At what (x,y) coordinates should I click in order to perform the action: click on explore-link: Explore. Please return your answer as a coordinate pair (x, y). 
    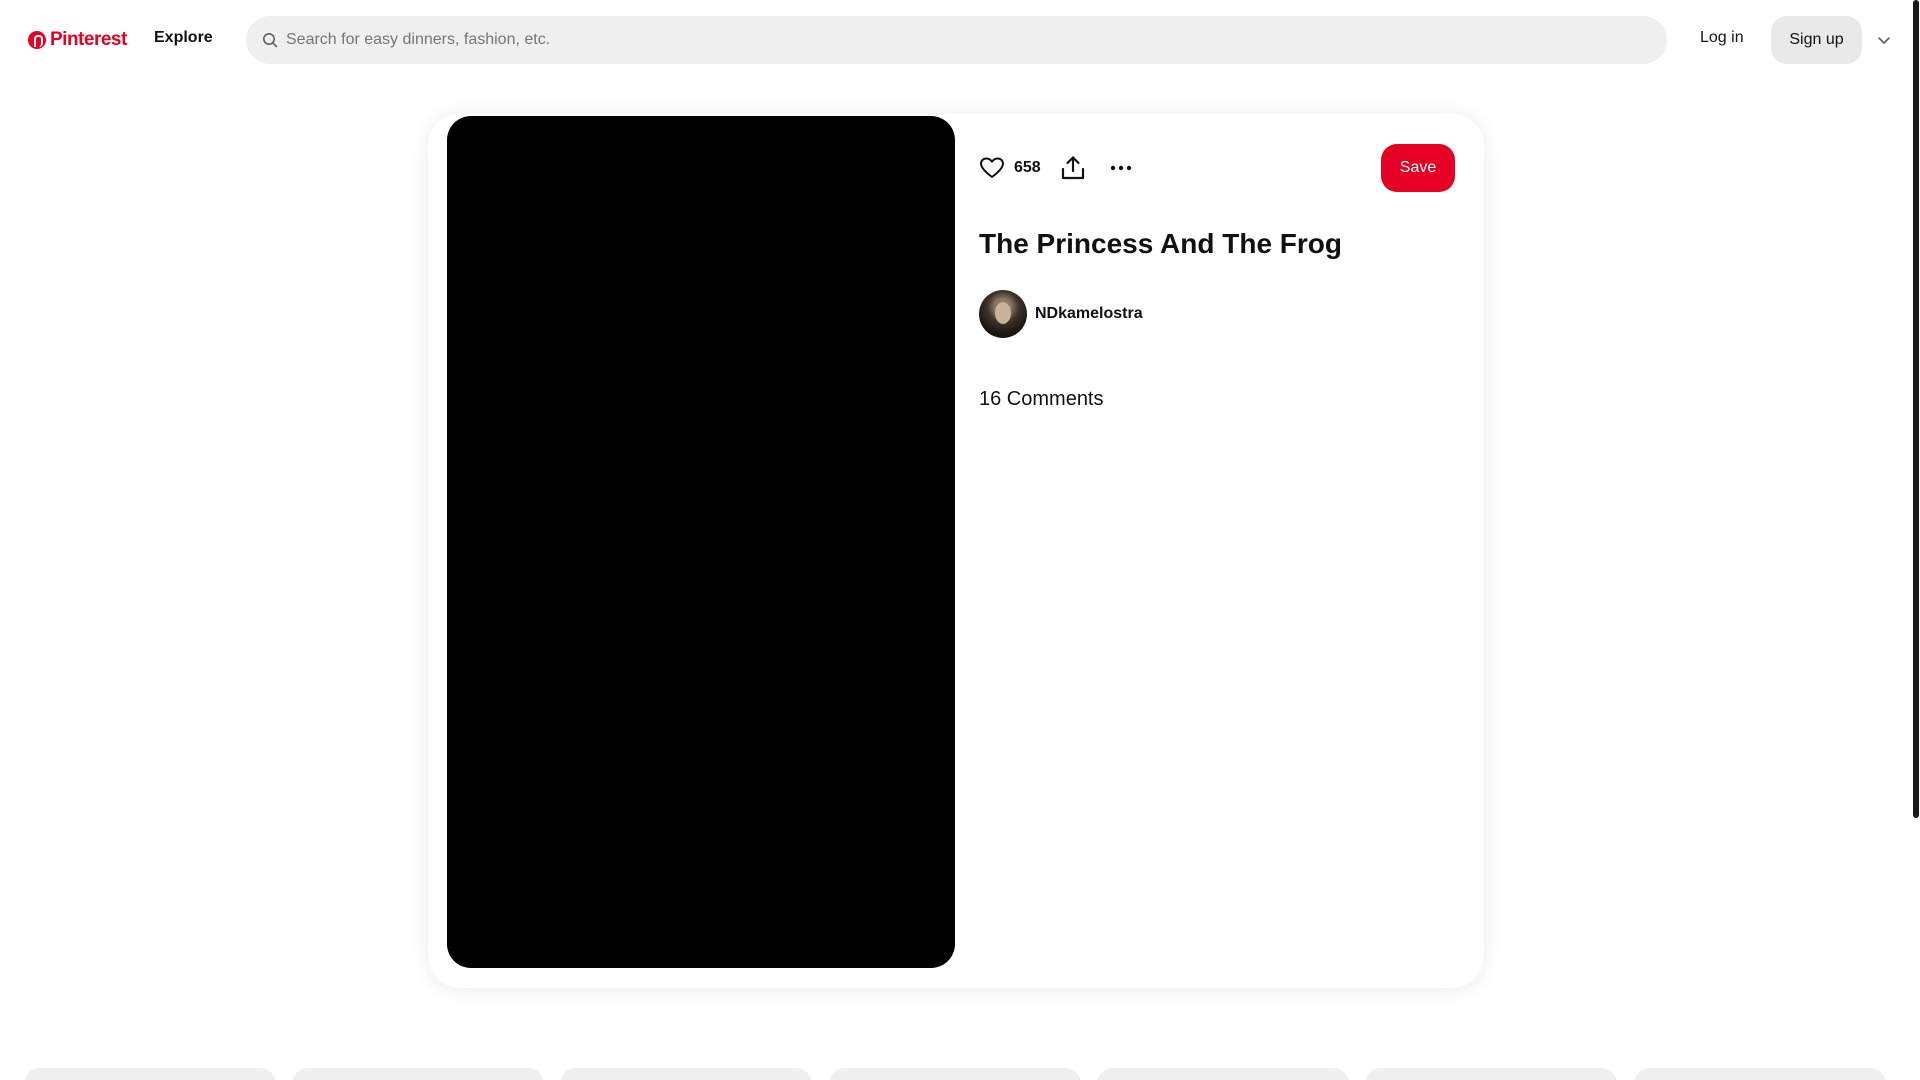
    Looking at the image, I should click on (183, 38).